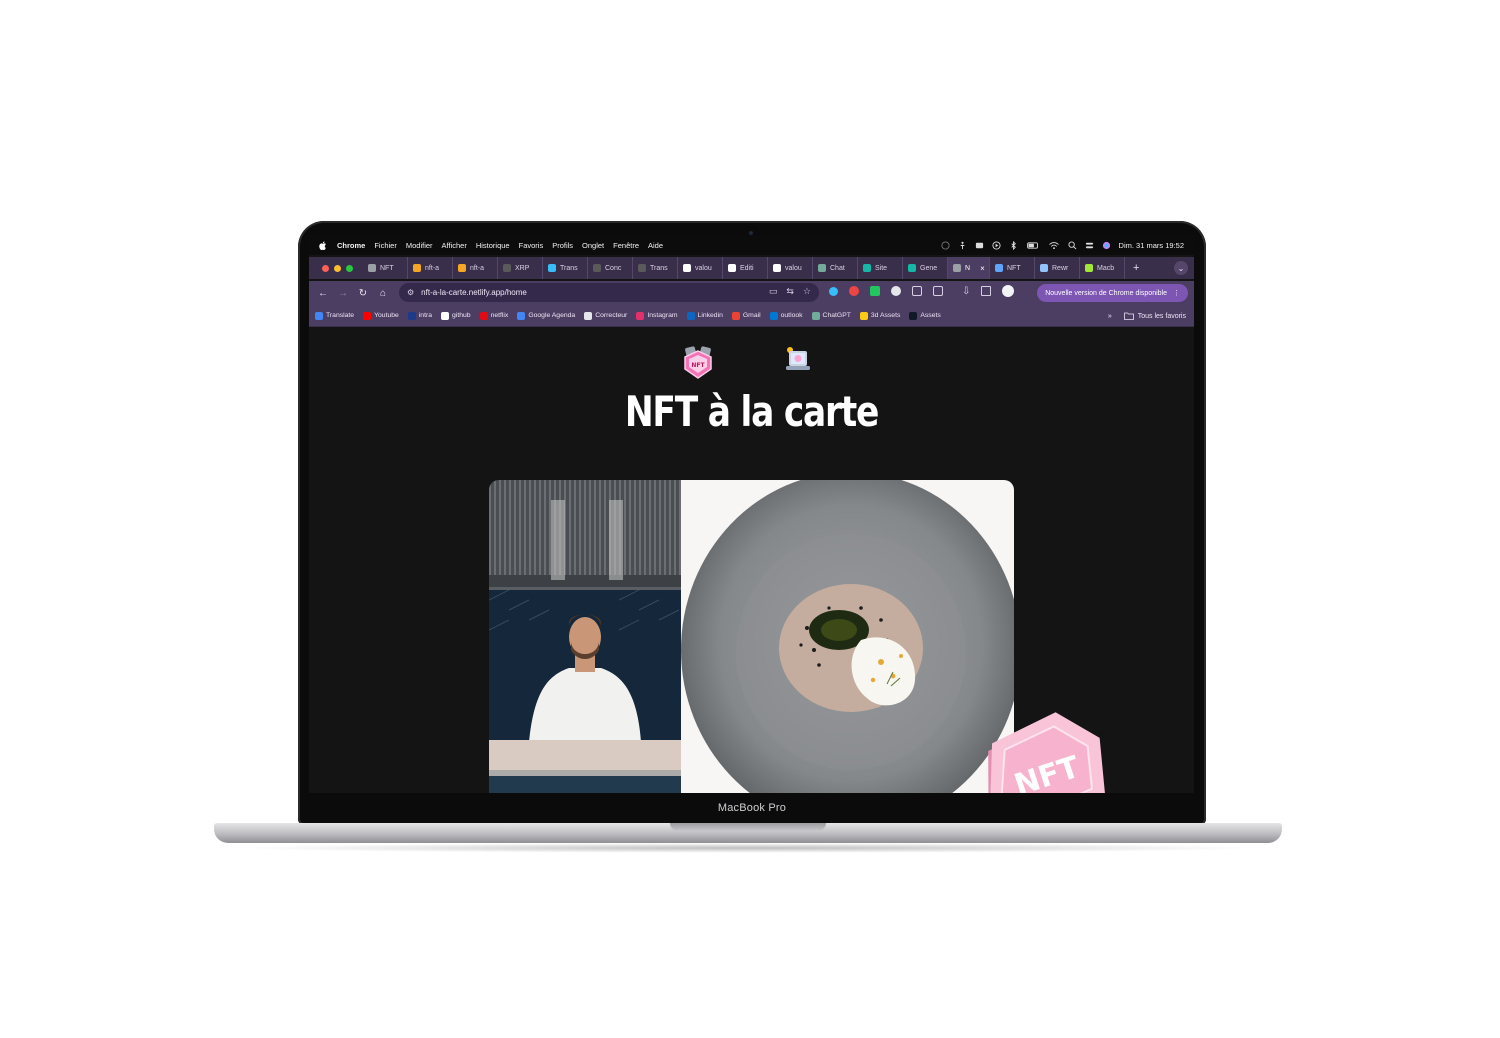 This screenshot has width=1500, height=1038. I want to click on cast-icon: ▭, so click(773, 291).